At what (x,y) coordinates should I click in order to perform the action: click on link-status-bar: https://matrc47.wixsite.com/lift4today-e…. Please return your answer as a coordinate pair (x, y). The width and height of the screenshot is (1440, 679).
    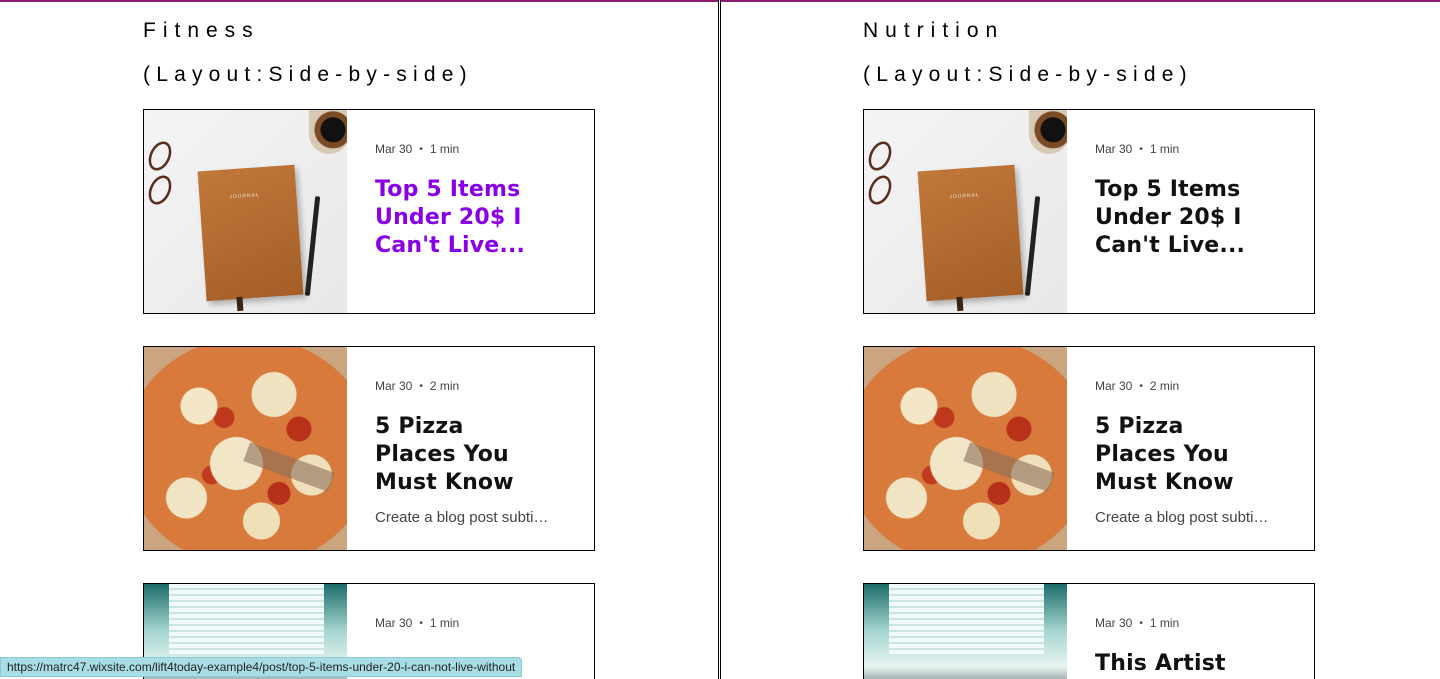
    Looking at the image, I should click on (261, 667).